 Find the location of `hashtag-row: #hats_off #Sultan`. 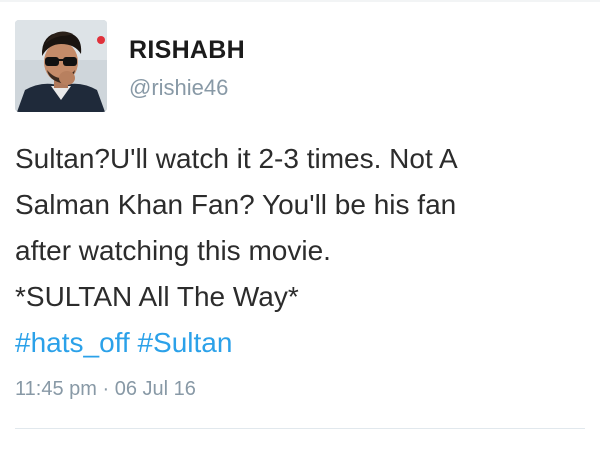

hashtag-row: #hats_off #Sultan is located at coordinates (300, 343).